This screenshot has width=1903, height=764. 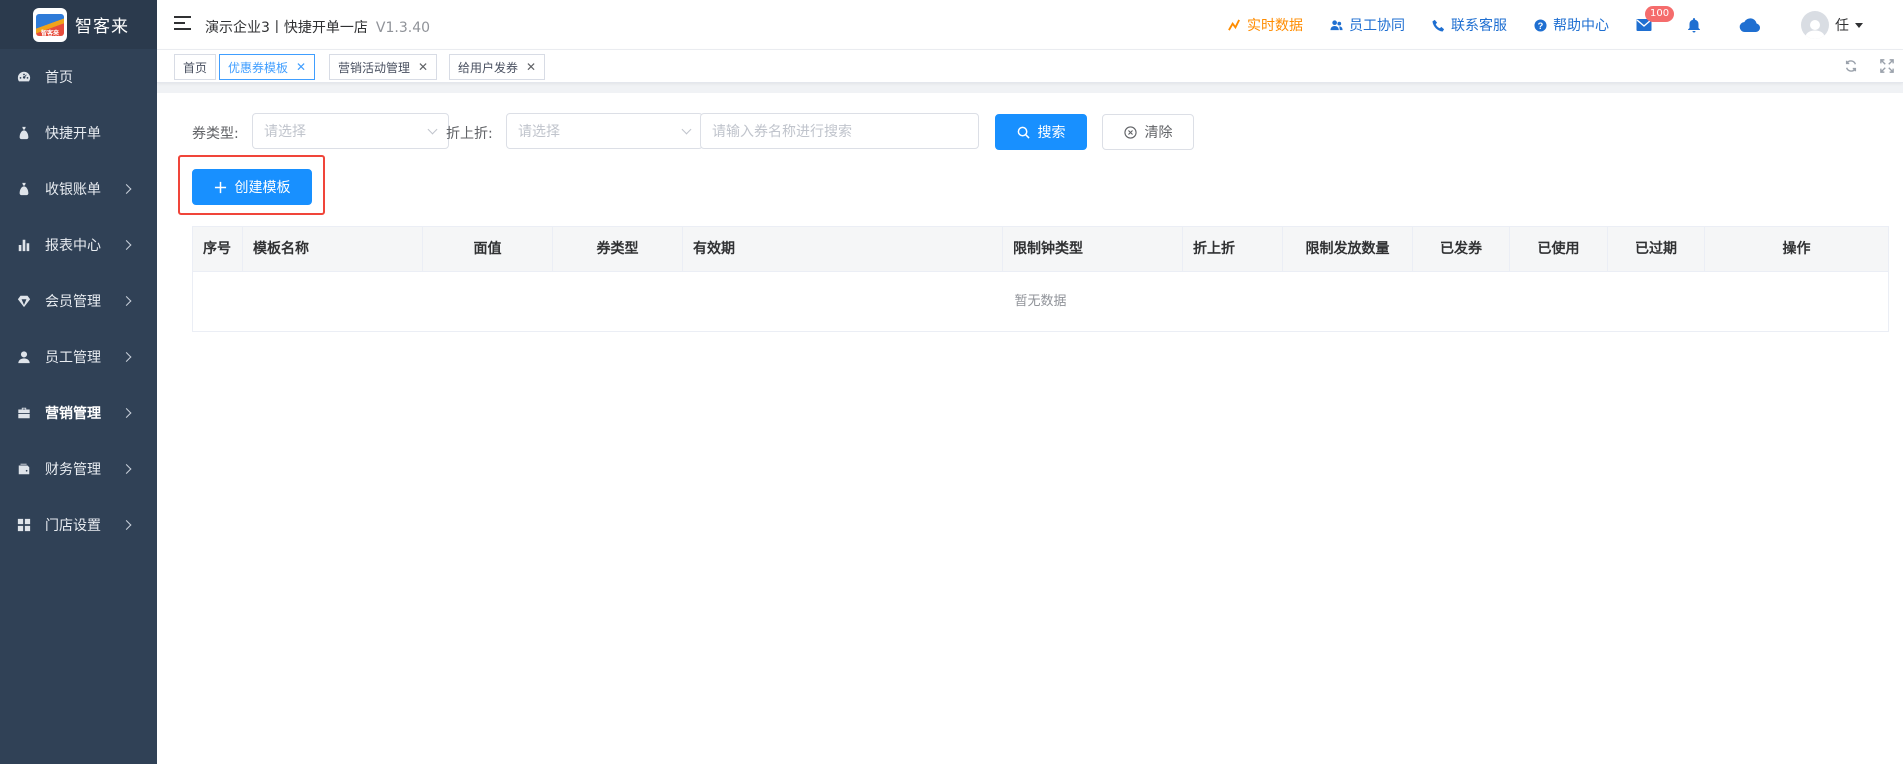 I want to click on column-header: 限制钟类型, so click(x=1093, y=249).